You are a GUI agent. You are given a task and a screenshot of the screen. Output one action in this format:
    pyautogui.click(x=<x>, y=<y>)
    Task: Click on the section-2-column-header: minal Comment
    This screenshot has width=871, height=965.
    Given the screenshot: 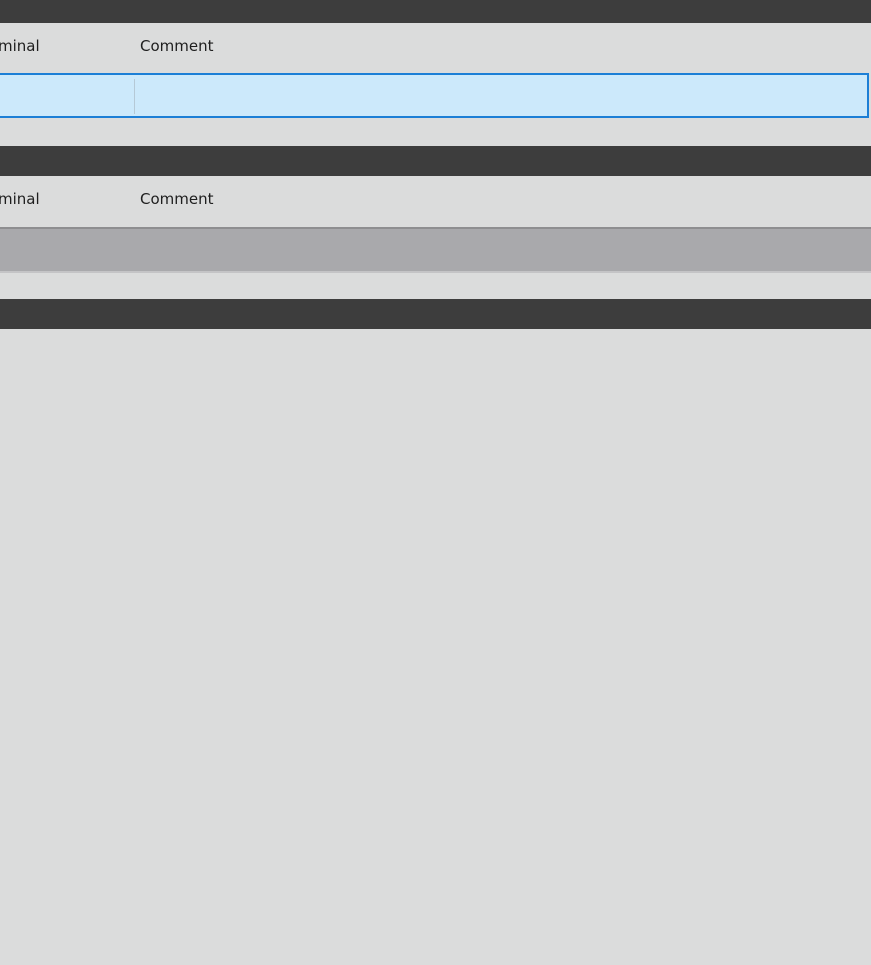 What is the action you would take?
    pyautogui.click(x=435, y=199)
    